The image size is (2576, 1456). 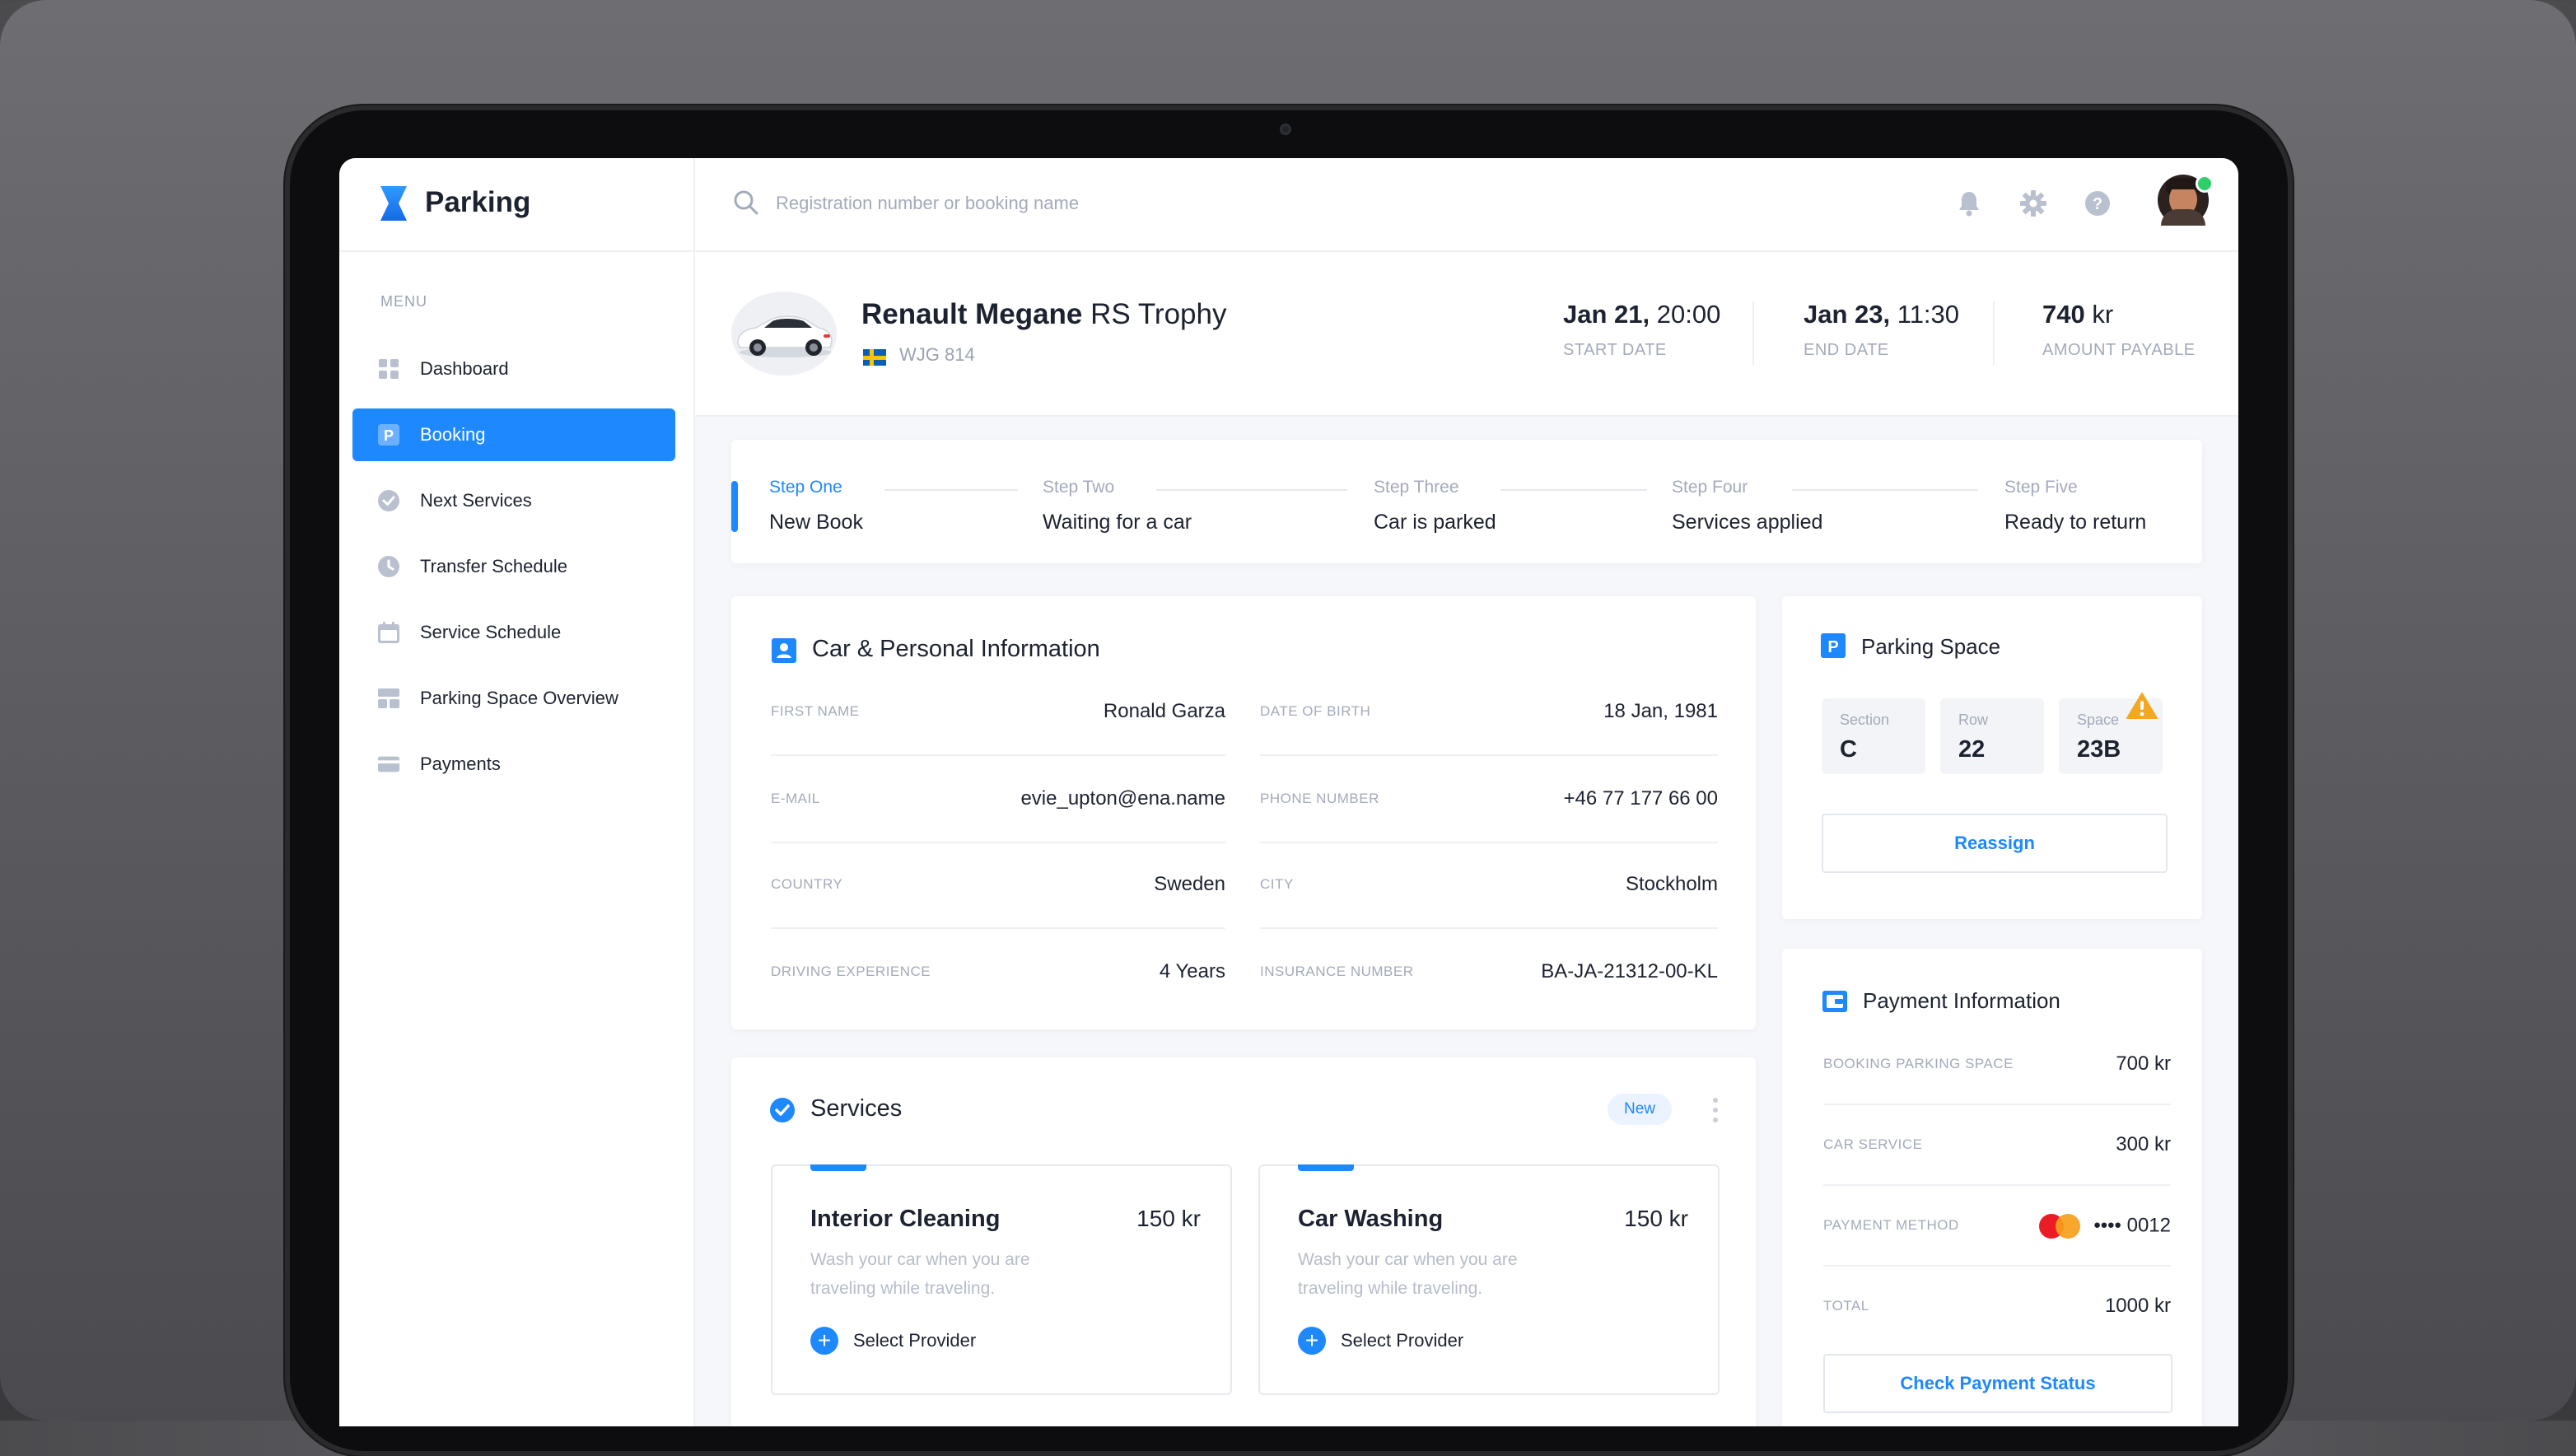 What do you see at coordinates (1997, 1383) in the screenshot?
I see `check-payment-status-button: Check Payment Status` at bounding box center [1997, 1383].